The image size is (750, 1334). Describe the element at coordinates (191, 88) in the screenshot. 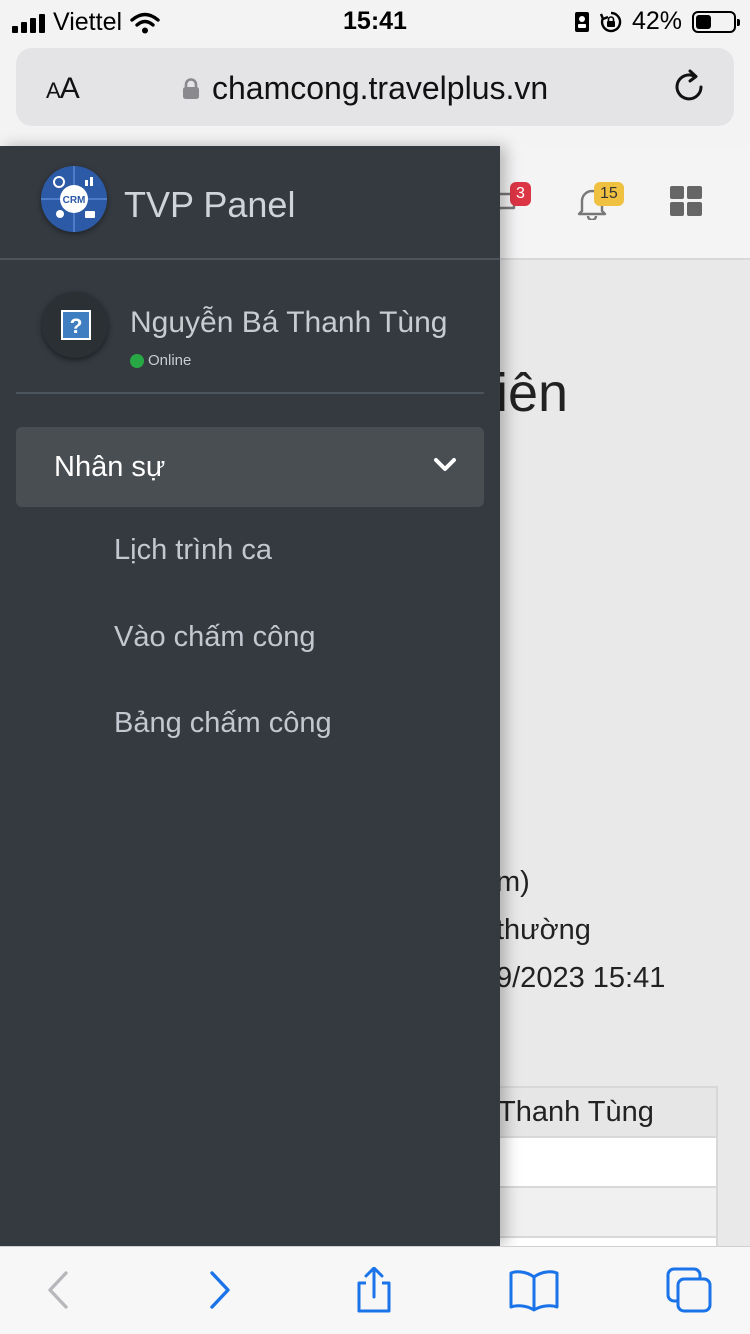

I see `lock-icon` at that location.